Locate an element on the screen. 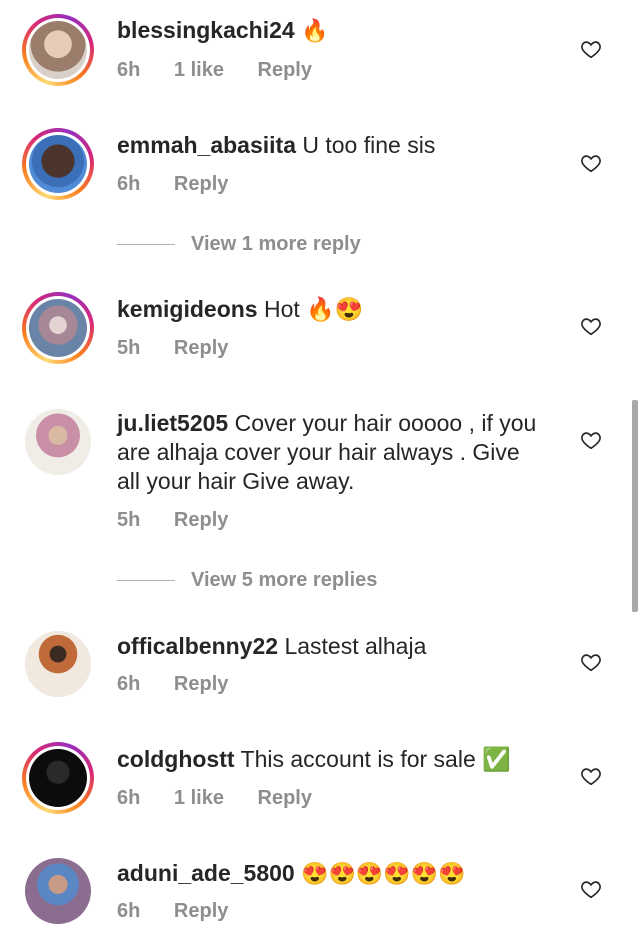 The width and height of the screenshot is (640, 950). username: blessingkachi24 is located at coordinates (206, 30).